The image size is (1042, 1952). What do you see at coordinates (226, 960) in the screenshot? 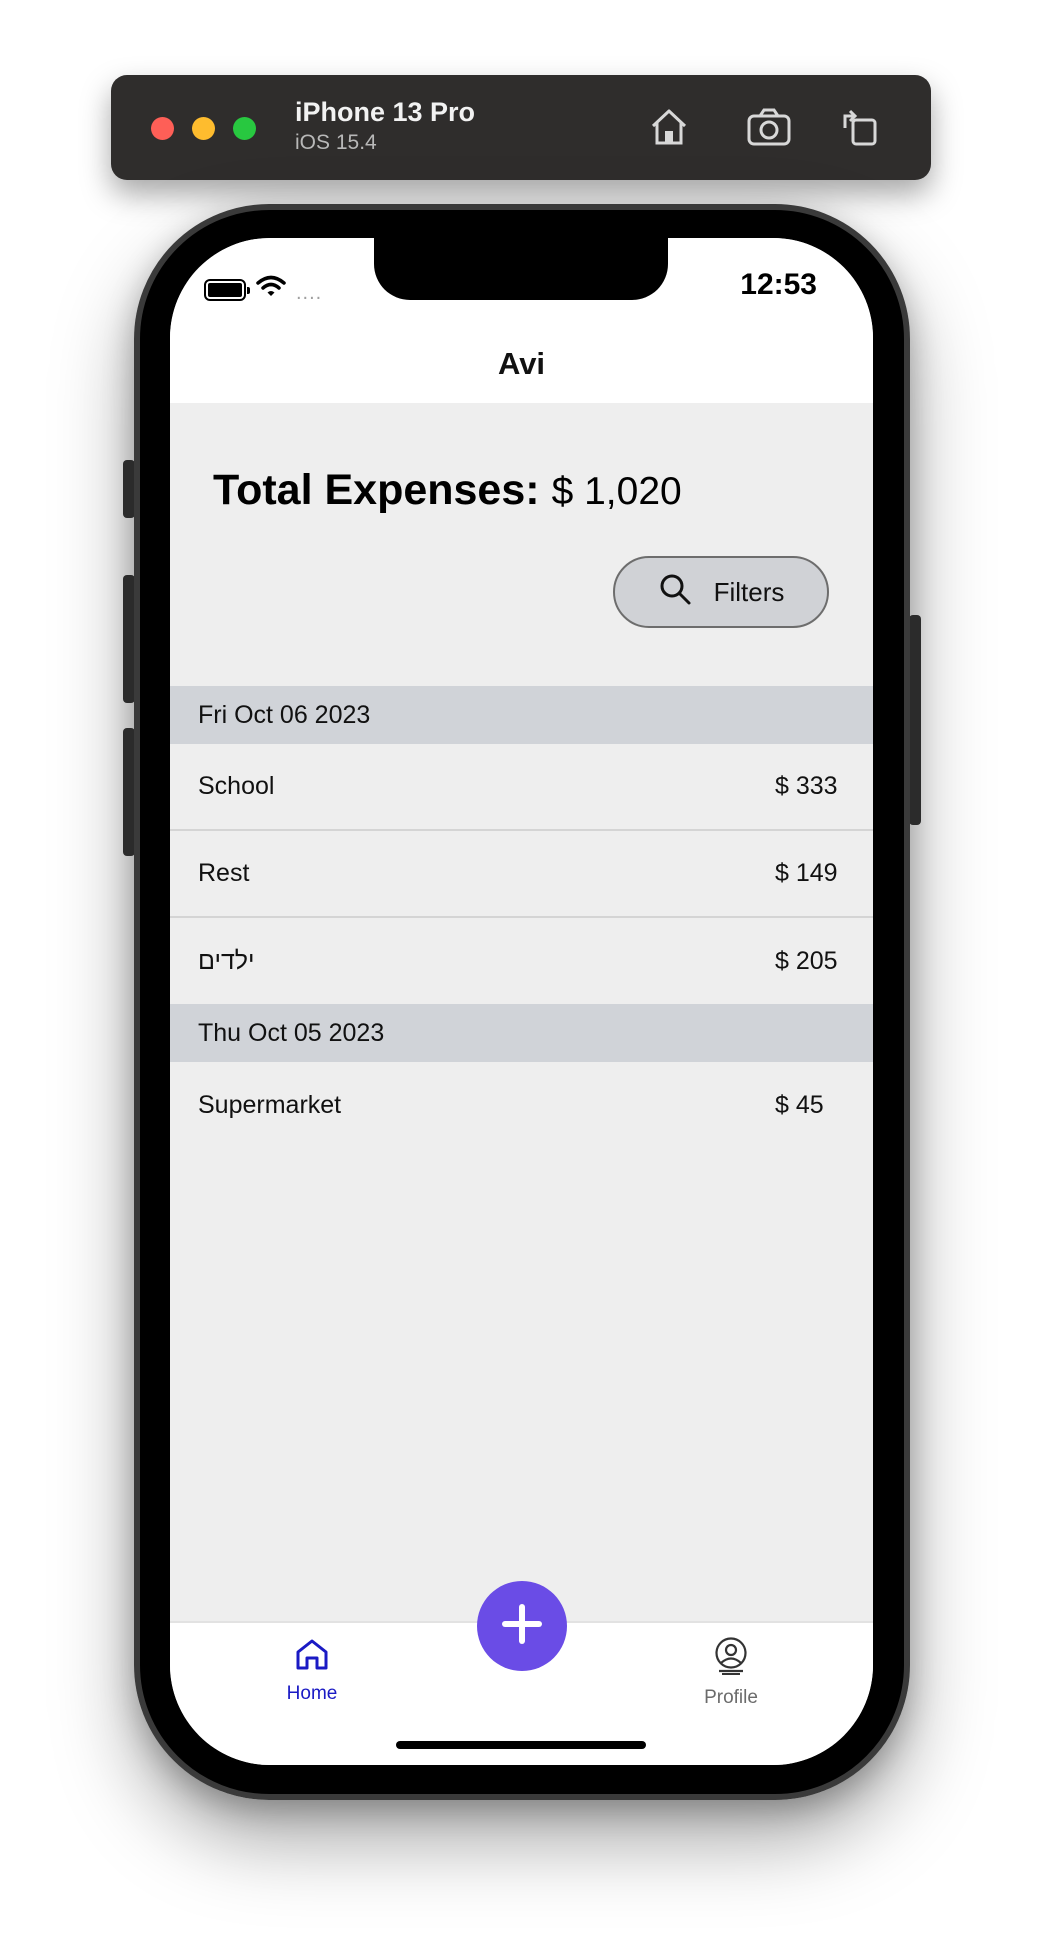
I see `expense-name: ילדים` at bounding box center [226, 960].